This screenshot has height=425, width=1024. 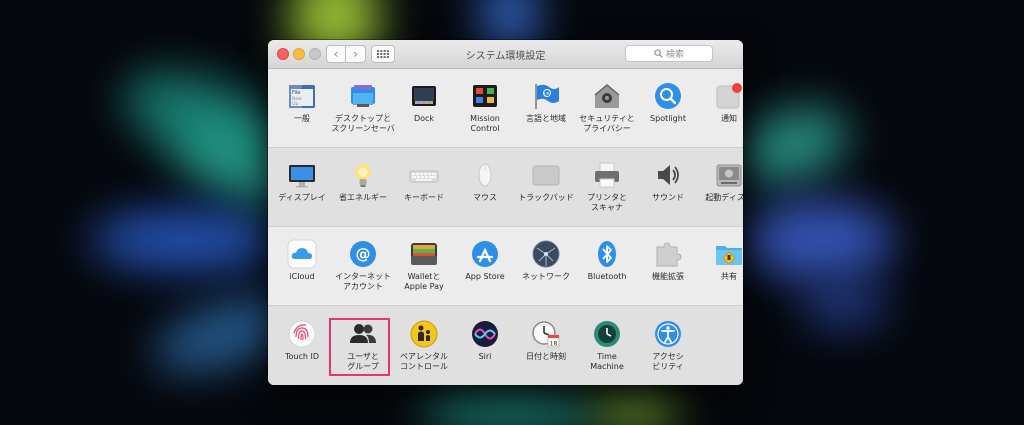 What do you see at coordinates (302, 96) in the screenshot?
I see `general-icon: File New Op` at bounding box center [302, 96].